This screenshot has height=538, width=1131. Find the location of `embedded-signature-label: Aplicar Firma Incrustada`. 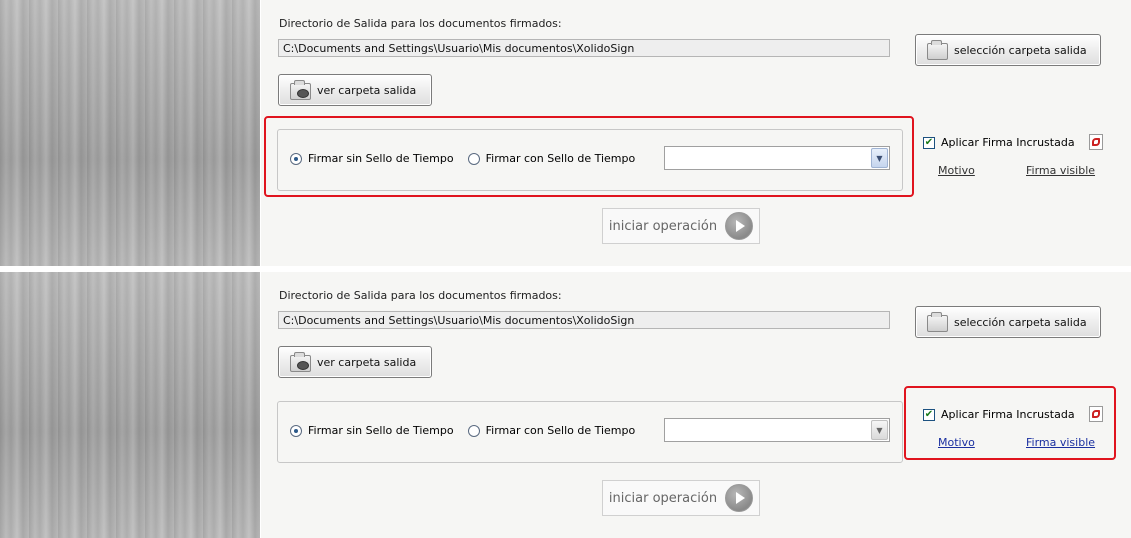

embedded-signature-label: Aplicar Firma Incrustada is located at coordinates (1008, 142).